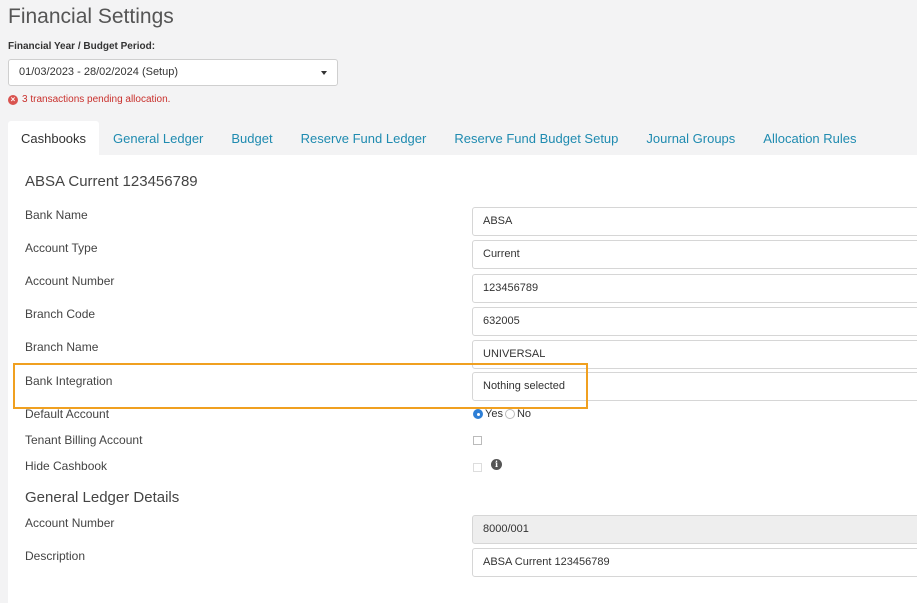  I want to click on tab-budget: Budget, so click(251, 138).